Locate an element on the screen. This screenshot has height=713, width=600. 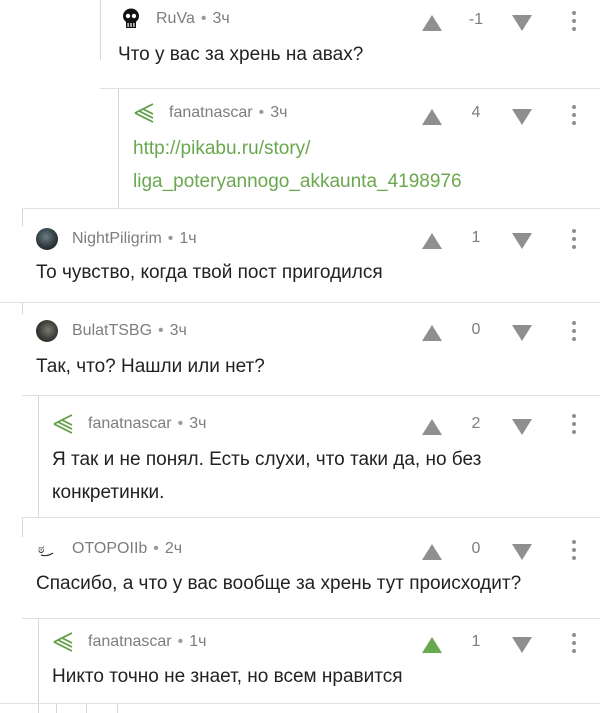
emoticon-avatar: ಠ is located at coordinates (47, 549).